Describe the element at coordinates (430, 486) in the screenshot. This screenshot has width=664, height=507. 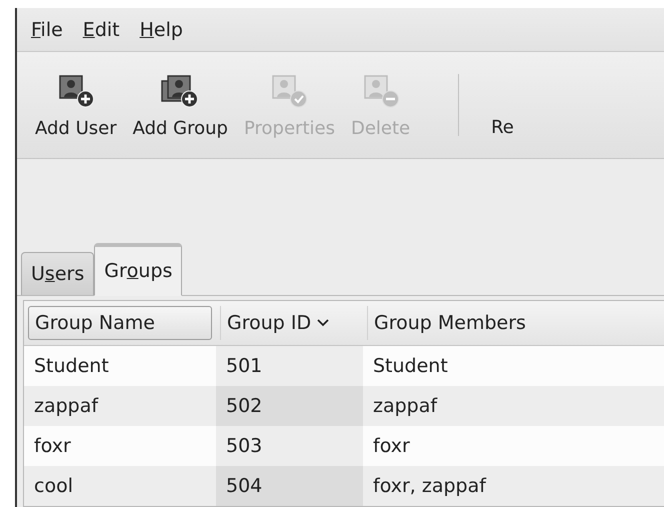
I see `table-cell-text: foxr, zappaf` at that location.